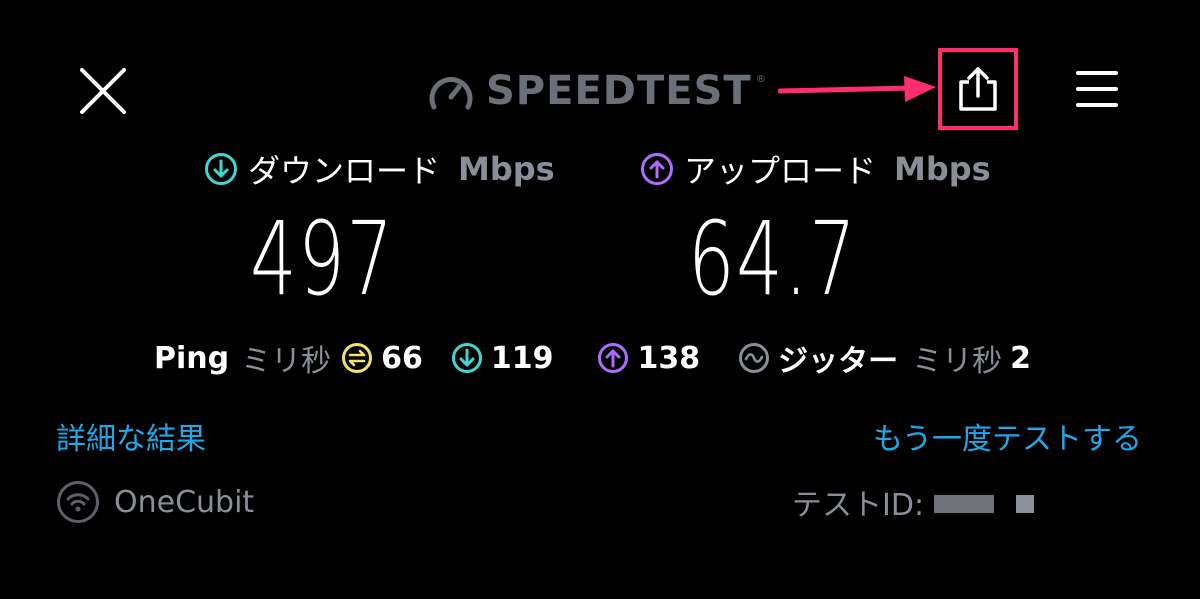 The width and height of the screenshot is (1200, 599). I want to click on jitter-unit: ミリ秒, so click(957, 361).